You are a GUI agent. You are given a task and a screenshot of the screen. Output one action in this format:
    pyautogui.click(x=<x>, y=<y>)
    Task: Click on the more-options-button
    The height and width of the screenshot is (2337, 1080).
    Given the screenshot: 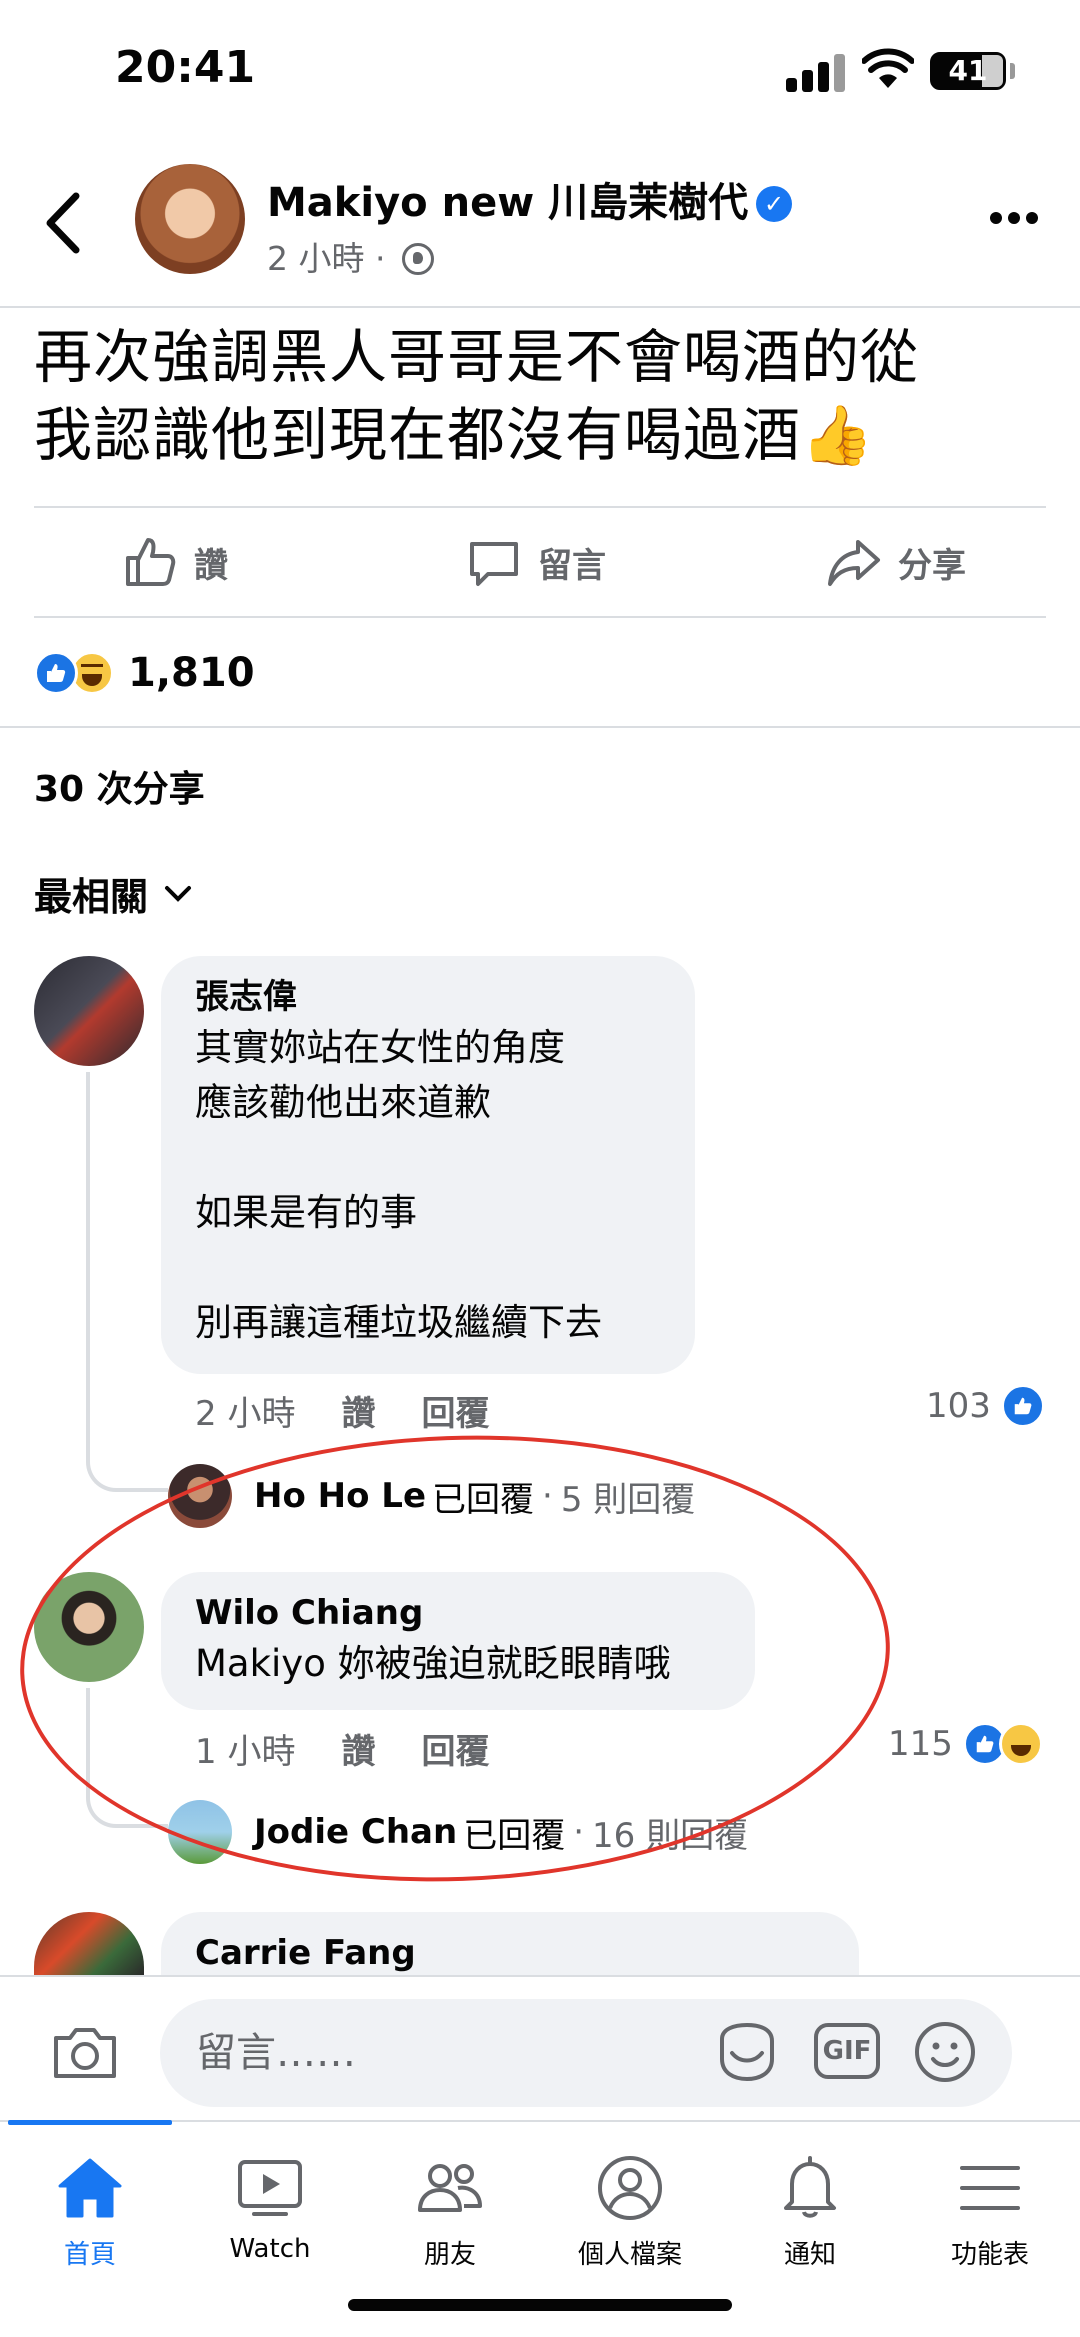 What is the action you would take?
    pyautogui.click(x=1014, y=220)
    